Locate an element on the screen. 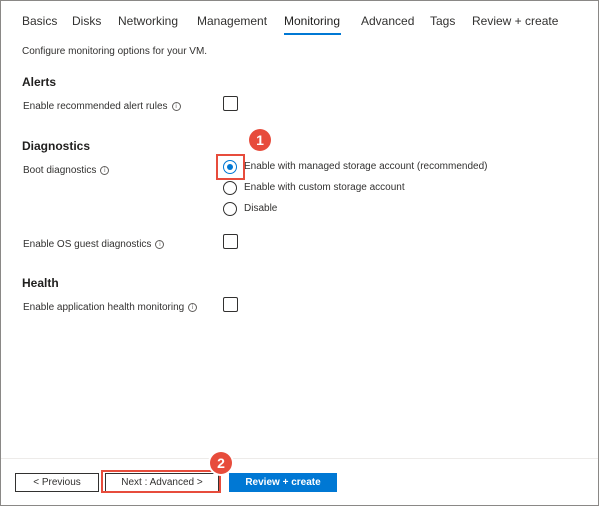  active-tab-indicator is located at coordinates (312, 34).